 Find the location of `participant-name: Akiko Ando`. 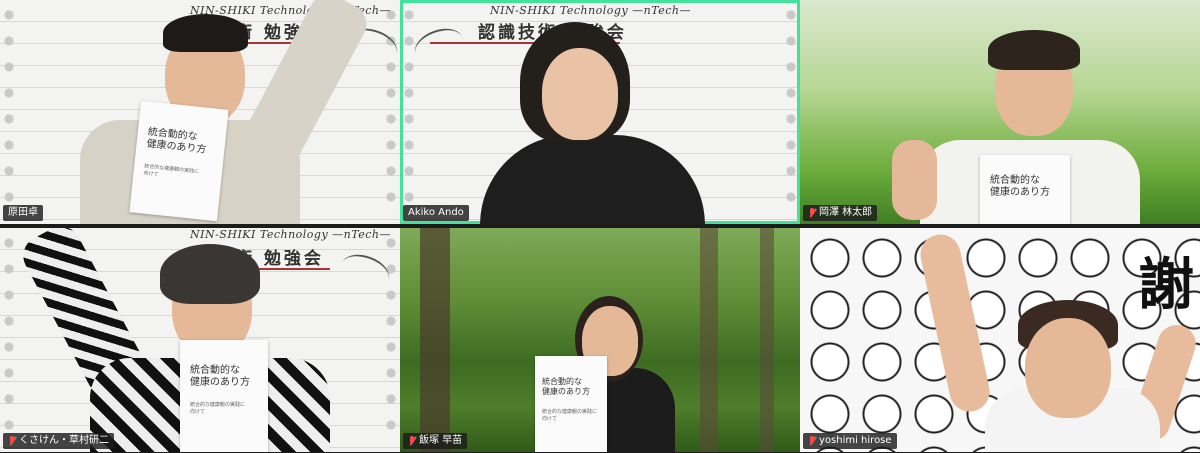

participant-name: Akiko Ando is located at coordinates (436, 212).